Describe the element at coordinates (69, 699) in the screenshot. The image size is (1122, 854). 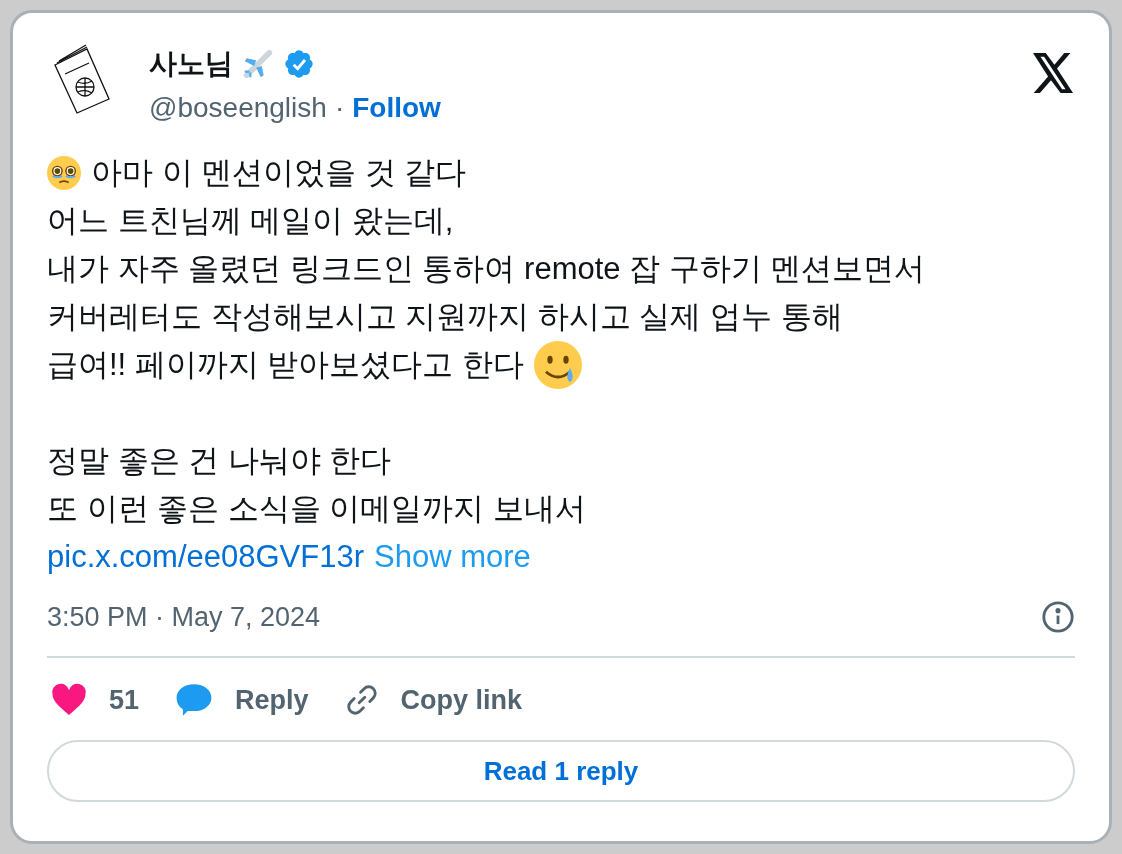
I see `heart-icon` at that location.